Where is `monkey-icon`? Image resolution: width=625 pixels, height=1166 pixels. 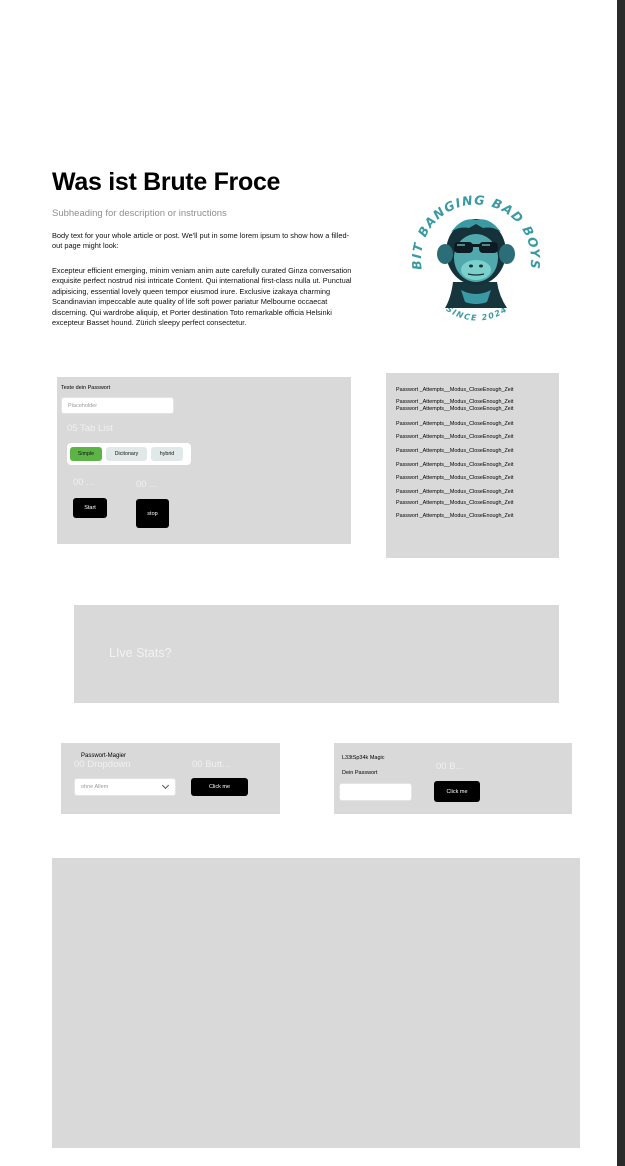 monkey-icon is located at coordinates (476, 263).